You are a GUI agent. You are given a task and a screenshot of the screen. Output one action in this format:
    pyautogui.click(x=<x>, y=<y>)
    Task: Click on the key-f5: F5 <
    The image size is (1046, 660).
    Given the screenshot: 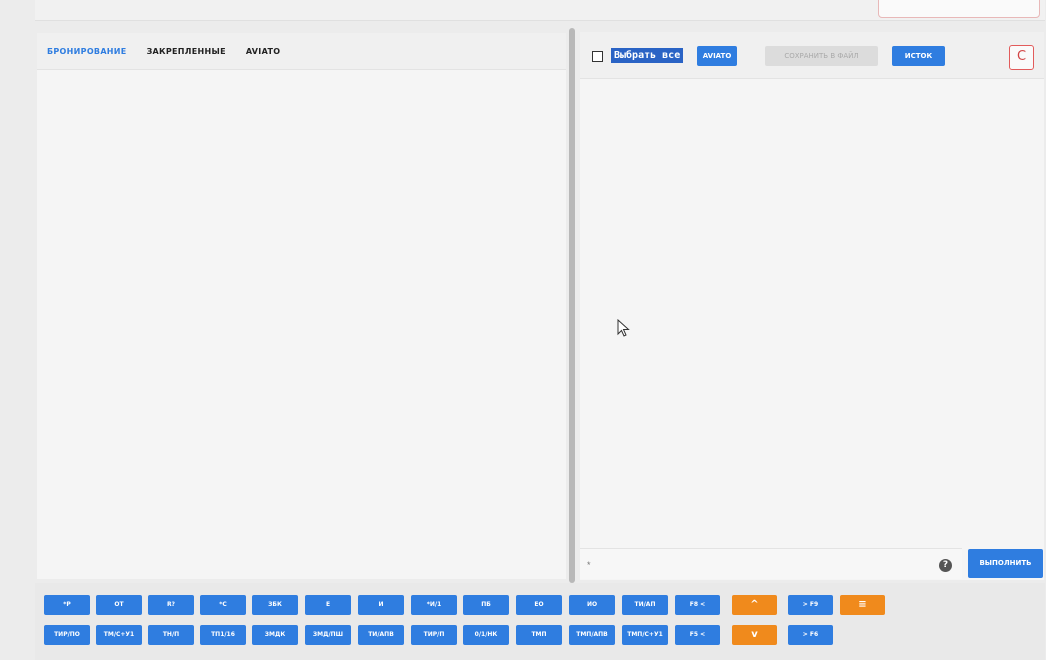 What is the action you would take?
    pyautogui.click(x=697, y=635)
    